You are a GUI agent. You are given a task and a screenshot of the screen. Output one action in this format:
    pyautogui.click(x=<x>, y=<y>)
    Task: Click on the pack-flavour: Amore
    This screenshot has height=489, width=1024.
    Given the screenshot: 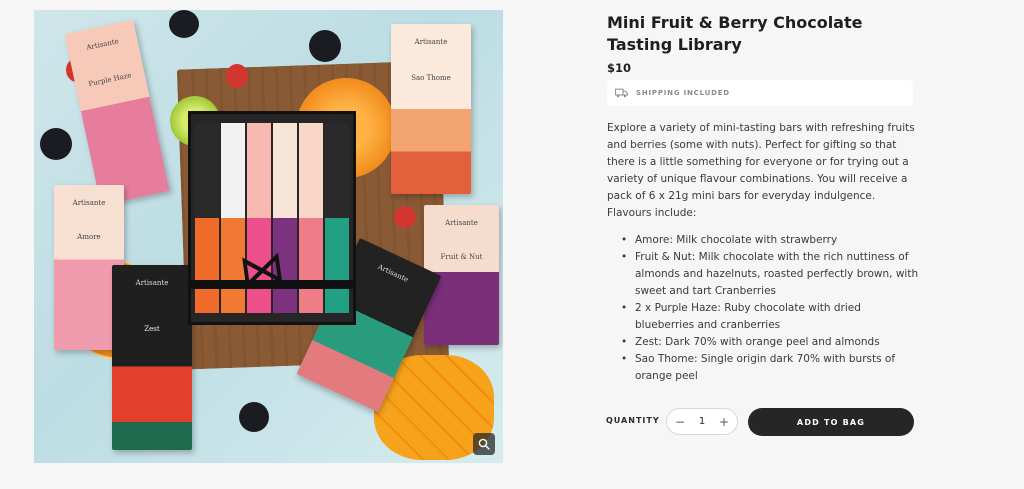 What is the action you would take?
    pyautogui.click(x=89, y=237)
    